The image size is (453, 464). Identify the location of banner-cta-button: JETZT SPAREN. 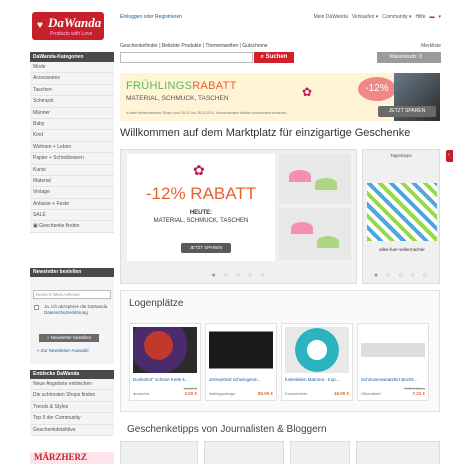
(407, 111).